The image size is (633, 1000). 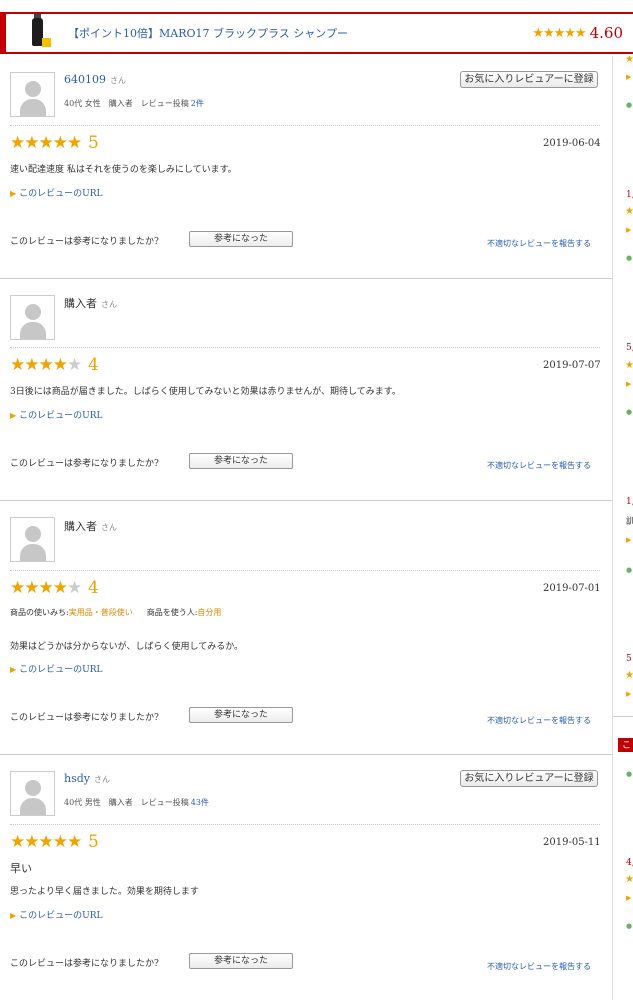 What do you see at coordinates (200, 802) in the screenshot?
I see `review-count-link: 43件` at bounding box center [200, 802].